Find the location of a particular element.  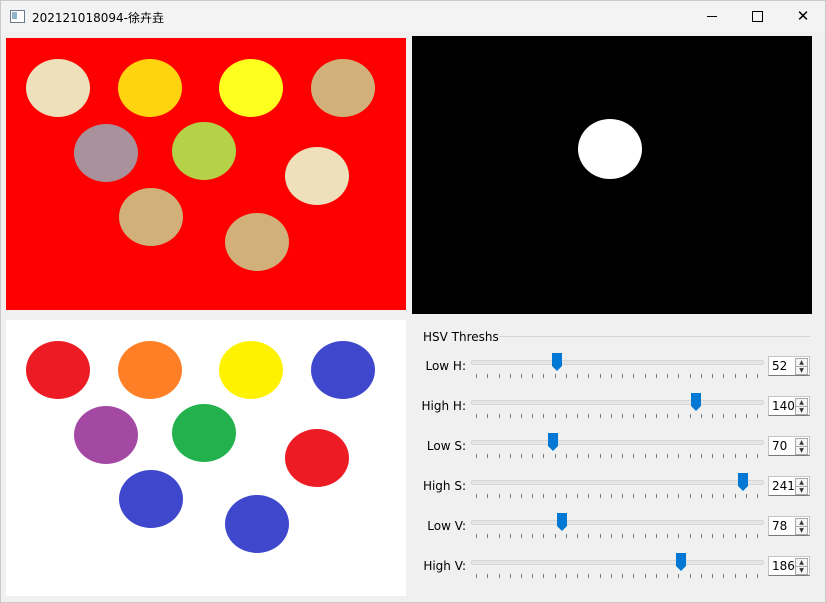

maximize-button is located at coordinates (757, 16).